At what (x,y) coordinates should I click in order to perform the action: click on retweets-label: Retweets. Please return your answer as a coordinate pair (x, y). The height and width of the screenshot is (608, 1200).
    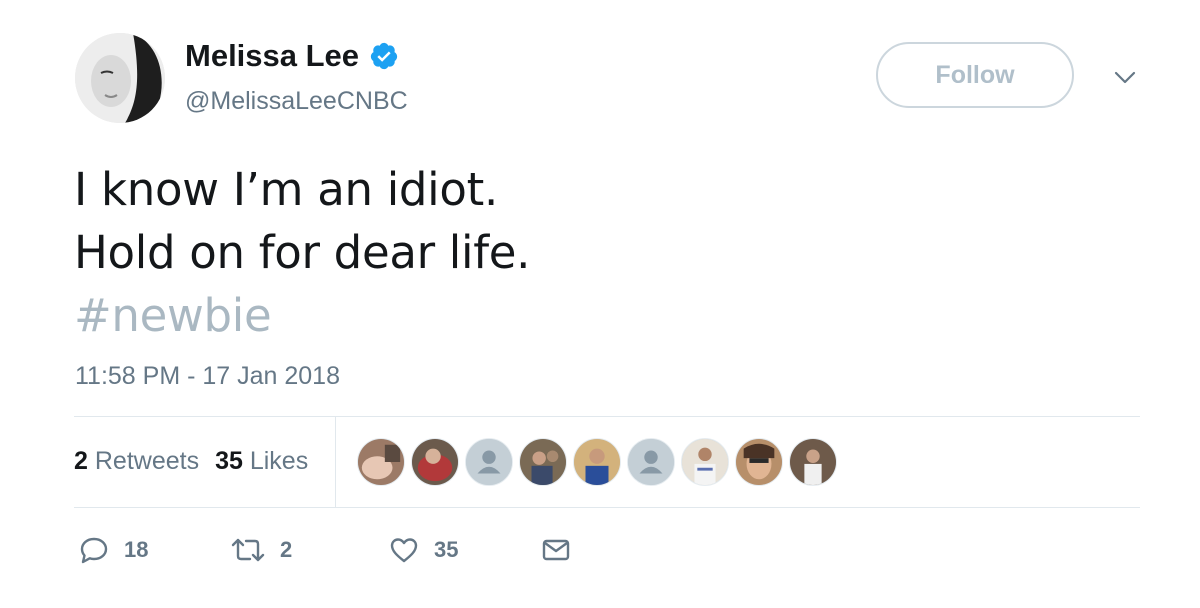
    Looking at the image, I should click on (147, 461).